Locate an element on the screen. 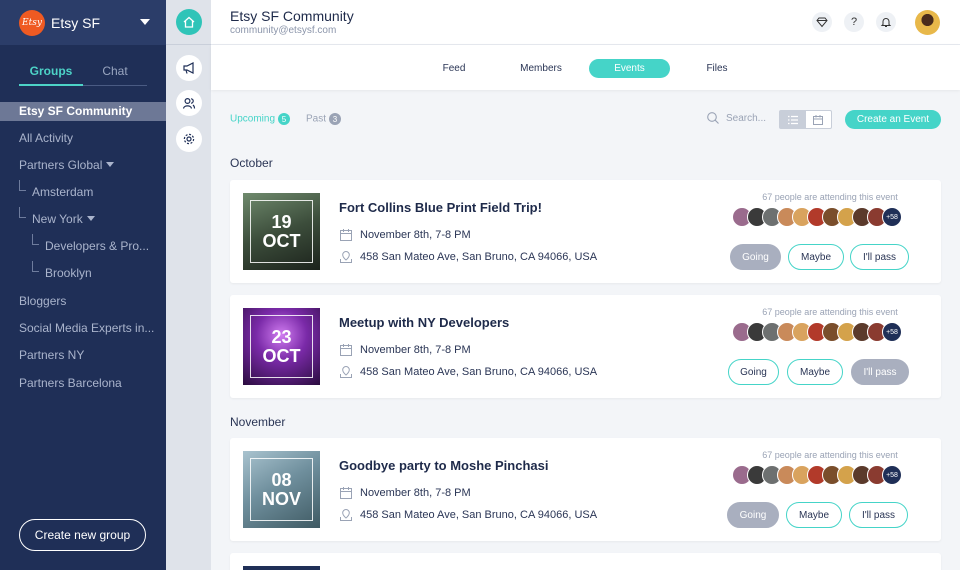  event-thumbnail: 08 NOV is located at coordinates (281, 489).